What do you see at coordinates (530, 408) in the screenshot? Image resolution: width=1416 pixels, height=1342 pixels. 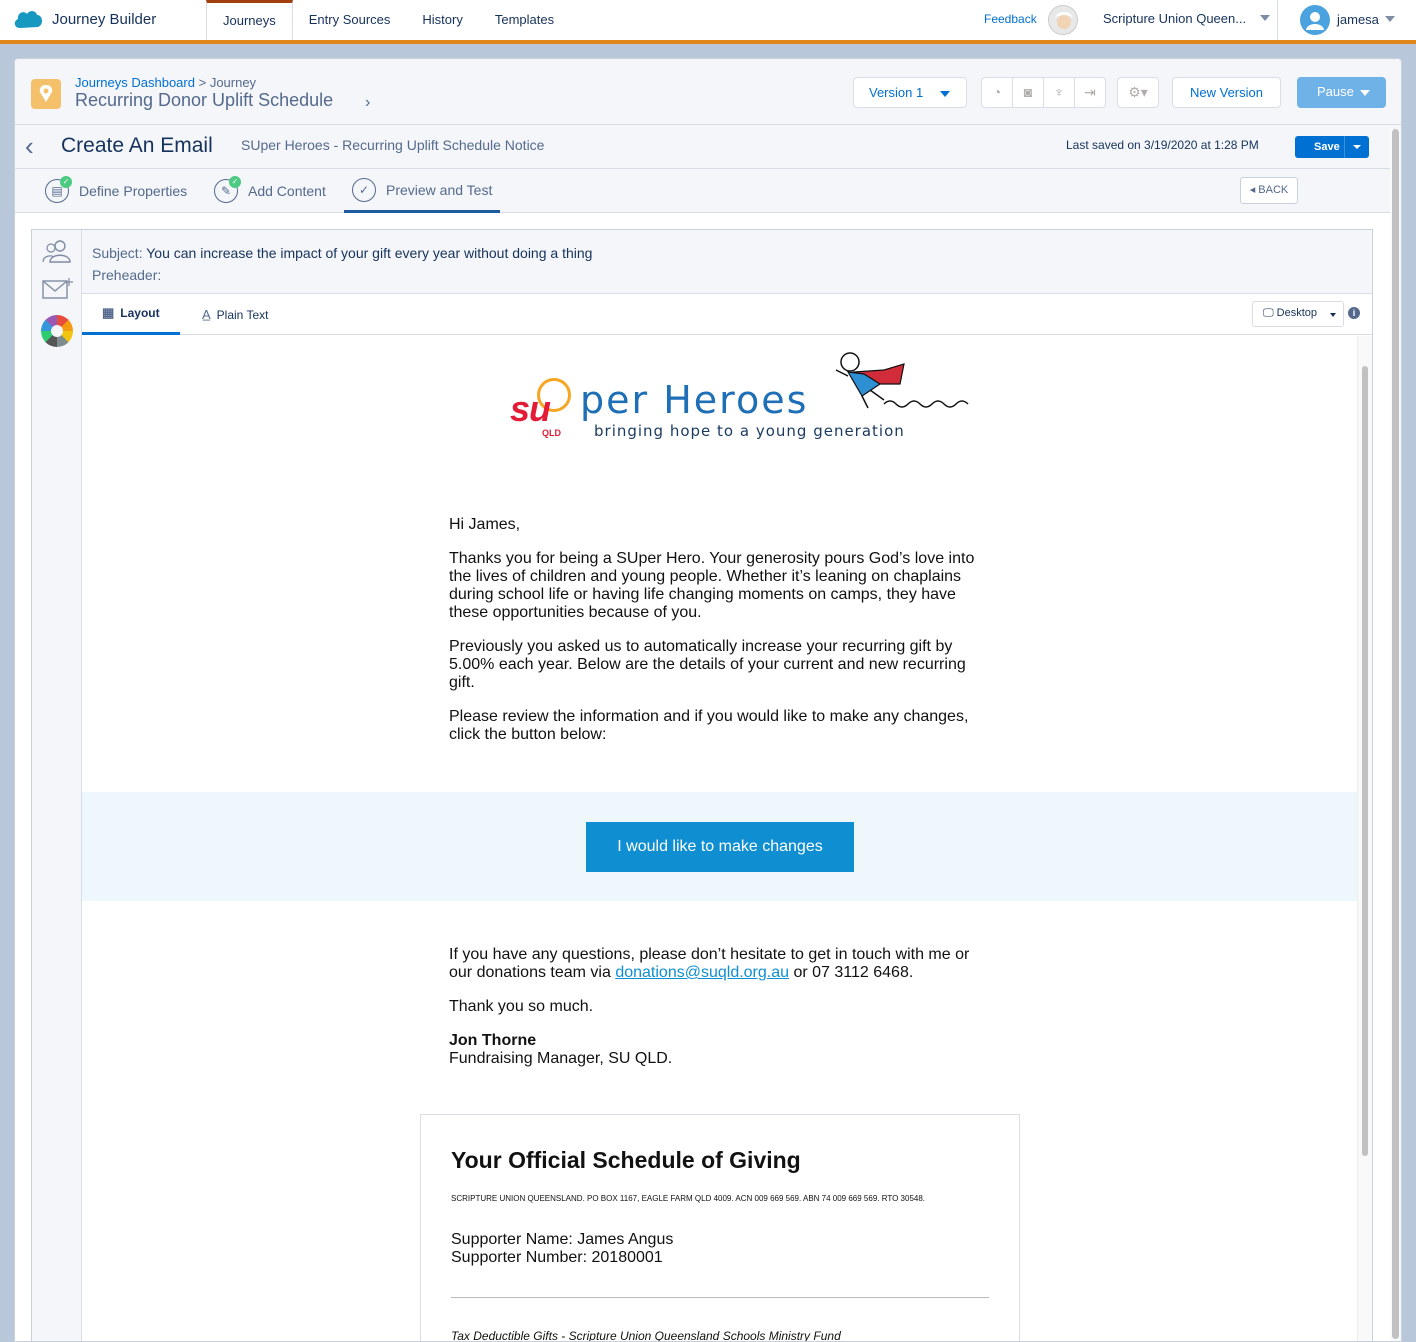 I see `logo-su: su` at bounding box center [530, 408].